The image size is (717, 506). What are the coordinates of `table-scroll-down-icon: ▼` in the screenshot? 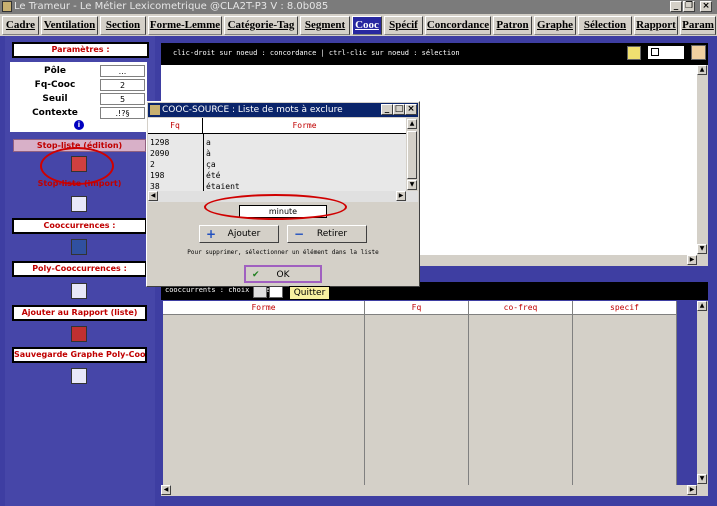 It's located at (702, 479).